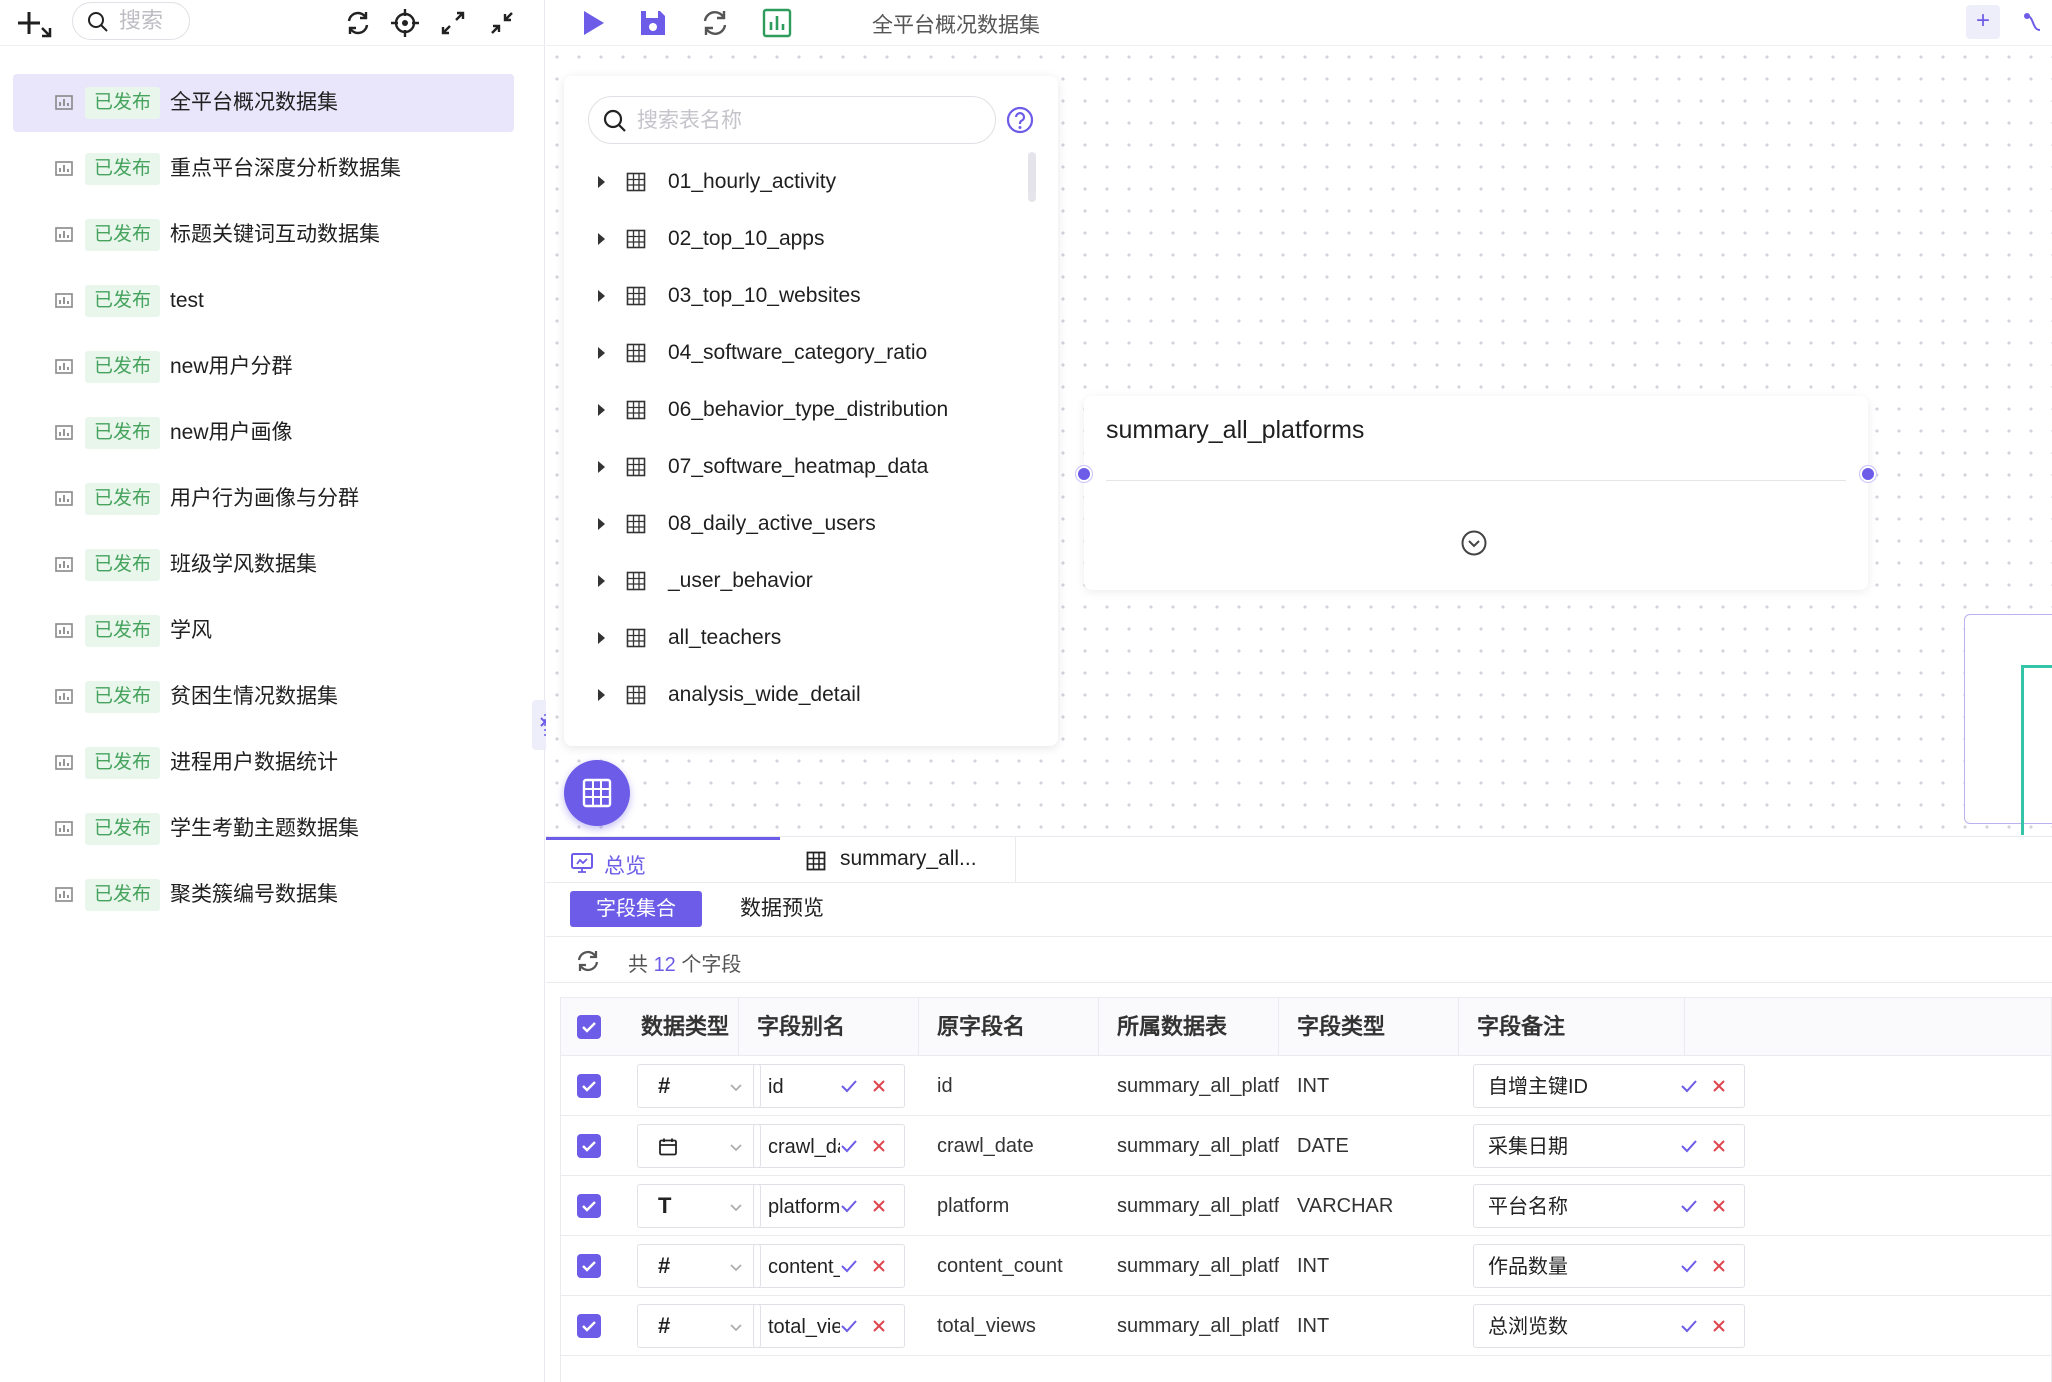  What do you see at coordinates (263, 833) in the screenshot?
I see `dataset-item: 已发布 学生考勤主题数据集` at bounding box center [263, 833].